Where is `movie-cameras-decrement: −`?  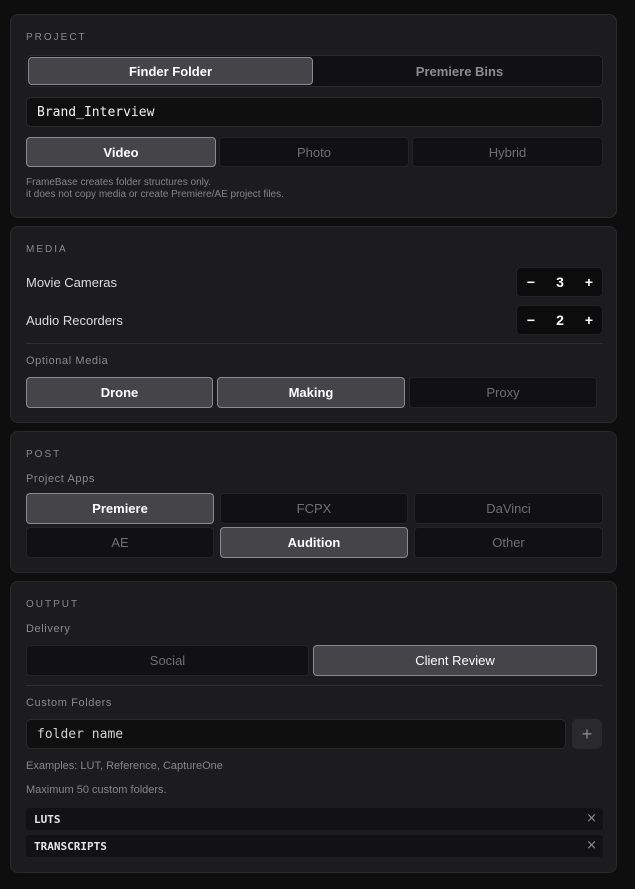
movie-cameras-decrement: − is located at coordinates (531, 282).